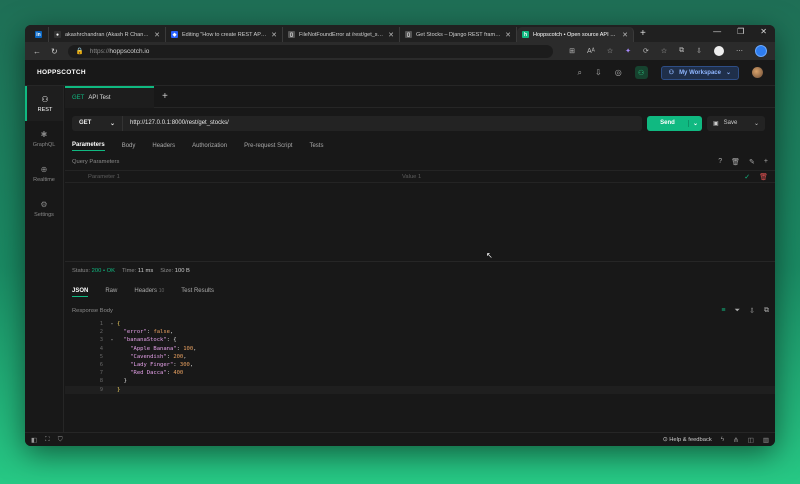 The image size is (800, 484). Describe the element at coordinates (766, 311) in the screenshot. I see `copy-icon: ⧉` at that location.